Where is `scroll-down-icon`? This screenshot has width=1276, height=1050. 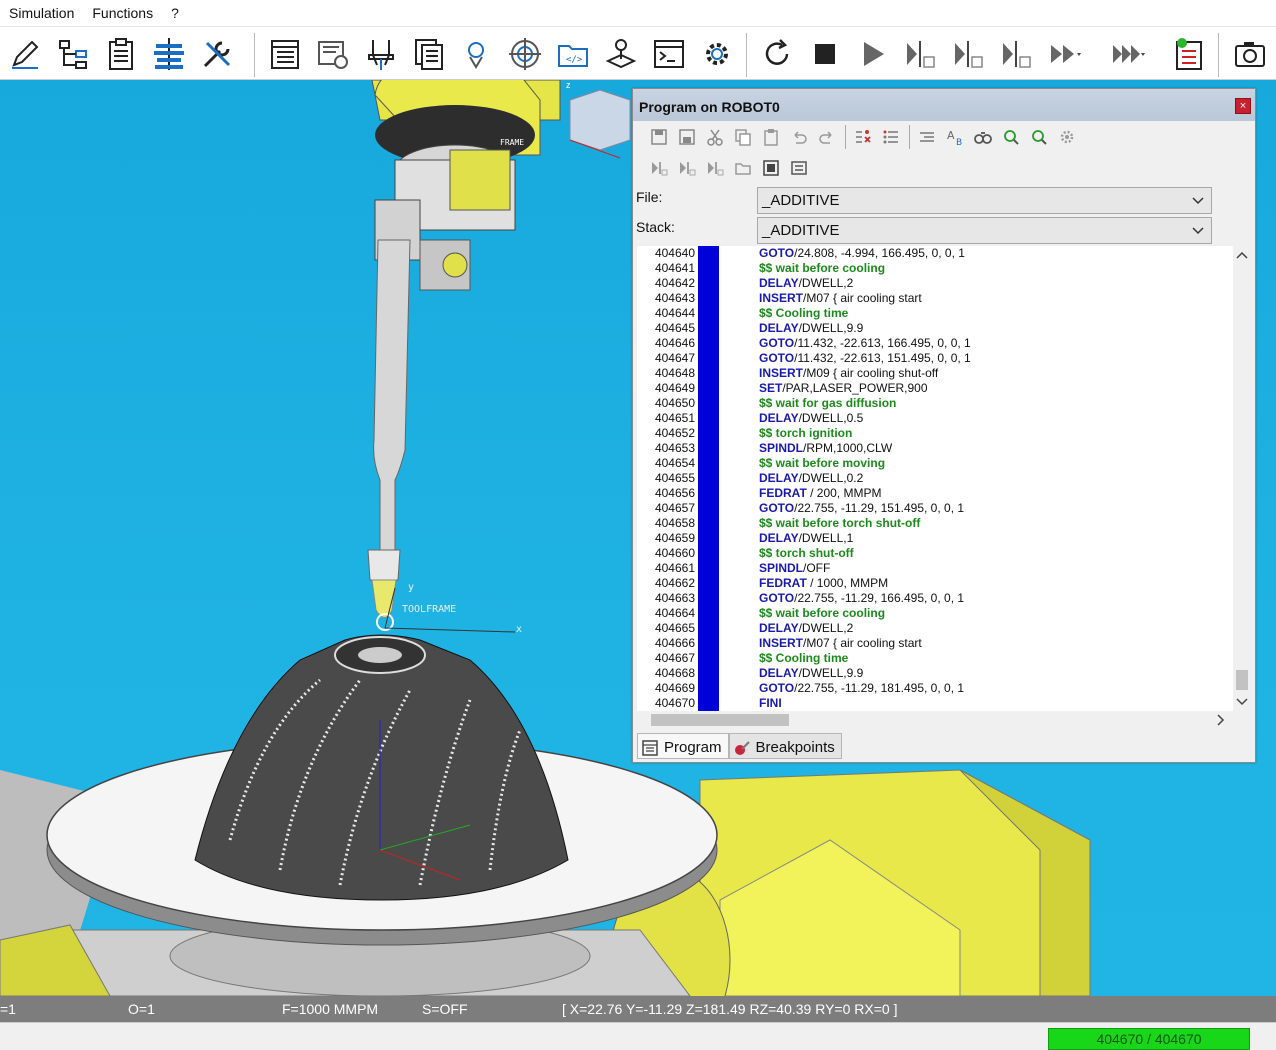
scroll-down-icon is located at coordinates (1242, 702).